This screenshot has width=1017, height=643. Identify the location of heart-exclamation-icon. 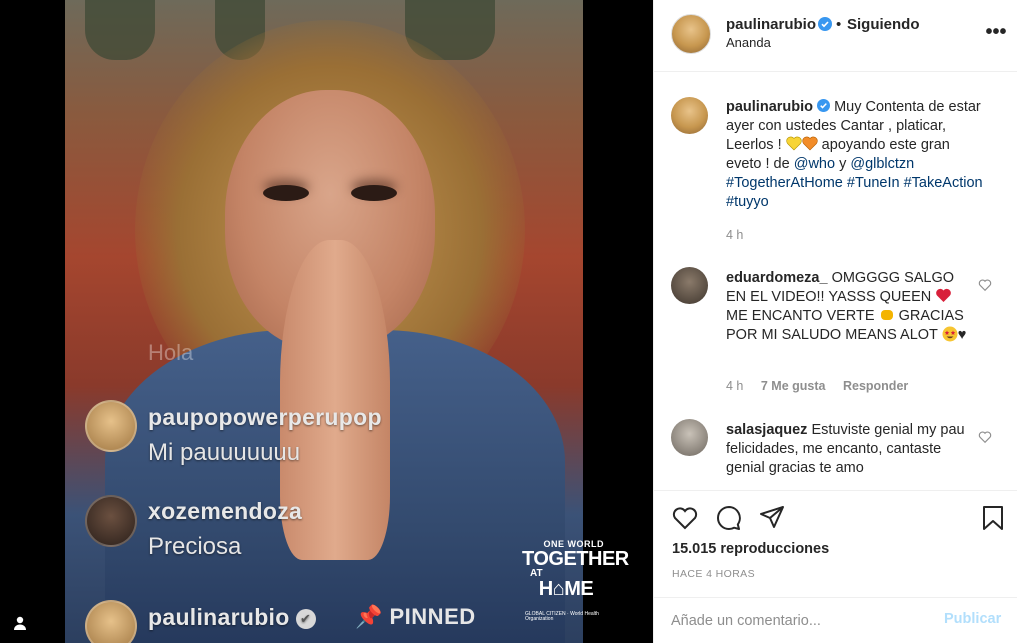
(944, 295).